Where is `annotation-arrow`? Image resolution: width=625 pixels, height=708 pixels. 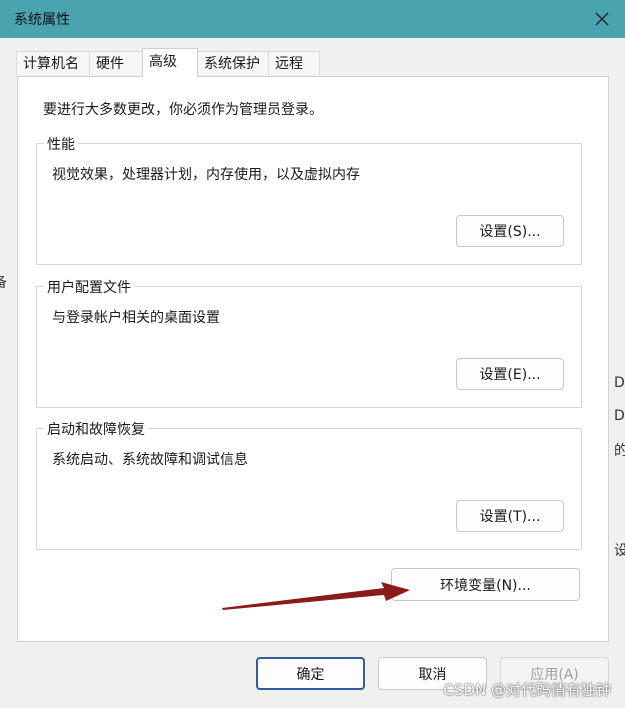 annotation-arrow is located at coordinates (316, 596).